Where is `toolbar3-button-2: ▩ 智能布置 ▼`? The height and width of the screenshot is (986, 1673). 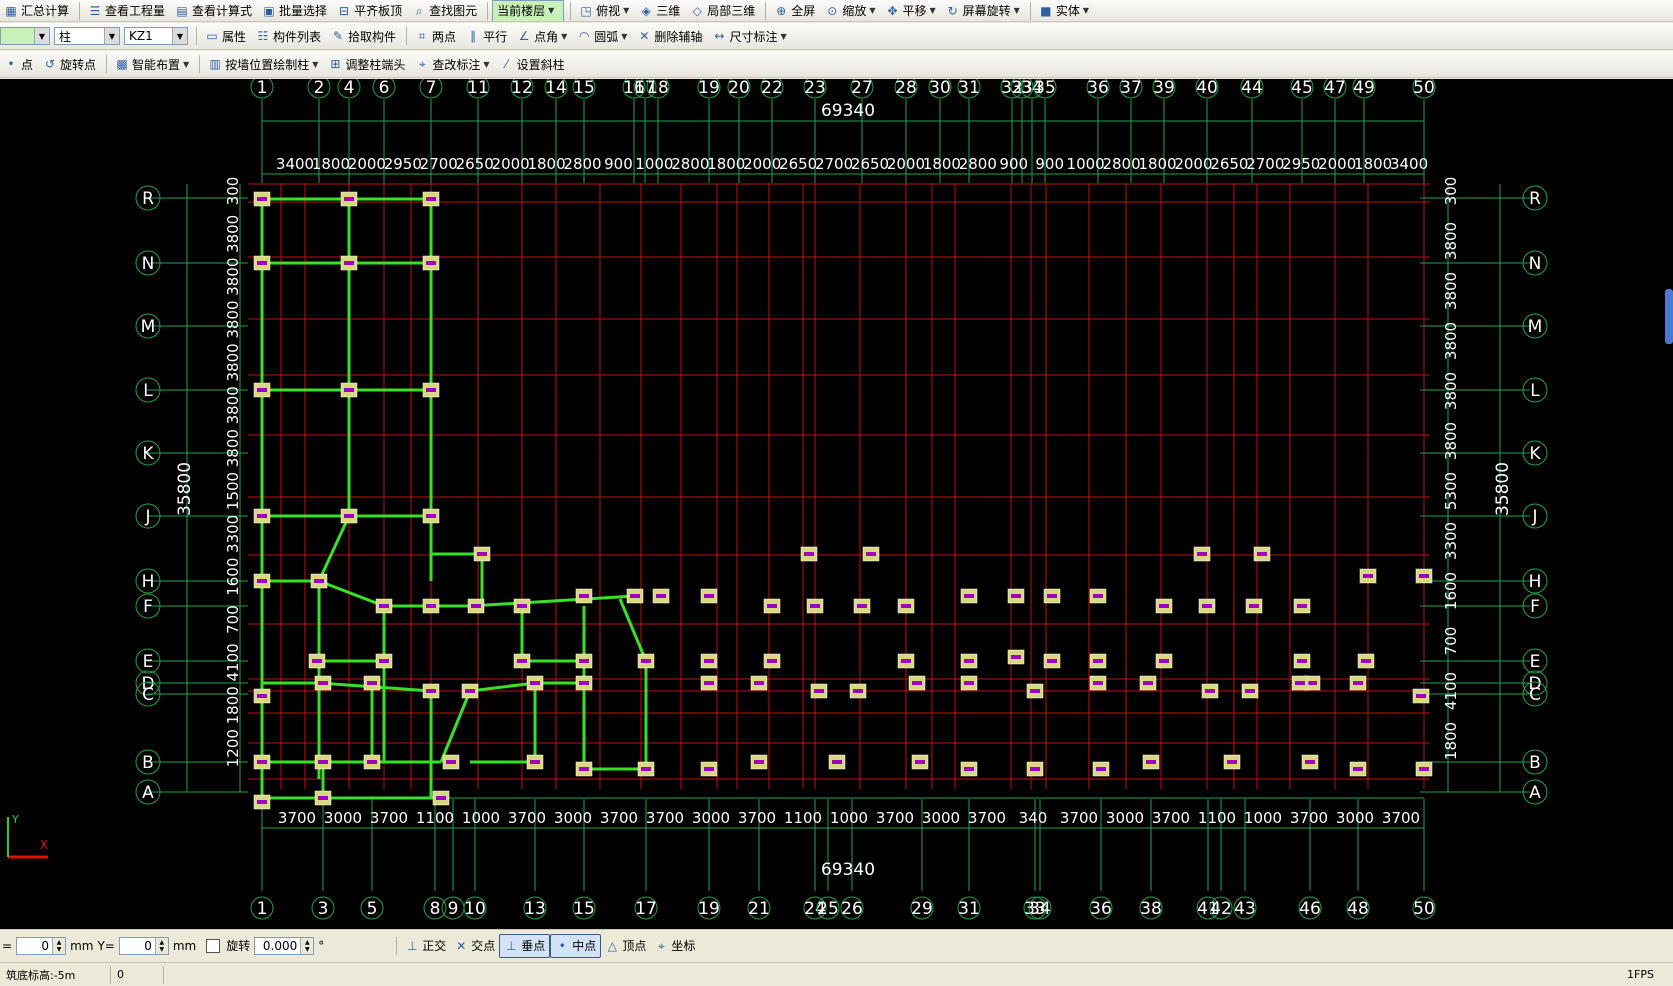
toolbar3-button-2: ▩ 智能布置 ▼ is located at coordinates (152, 64).